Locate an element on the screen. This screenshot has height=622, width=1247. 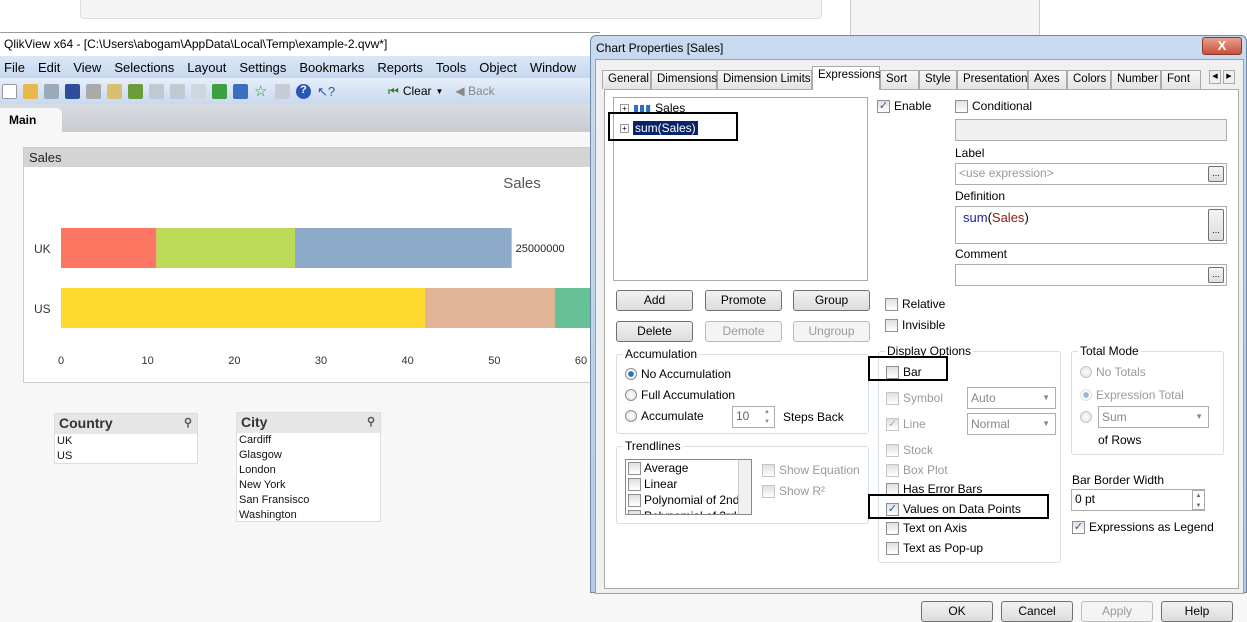
menu-selections: Selections is located at coordinates (146, 67).